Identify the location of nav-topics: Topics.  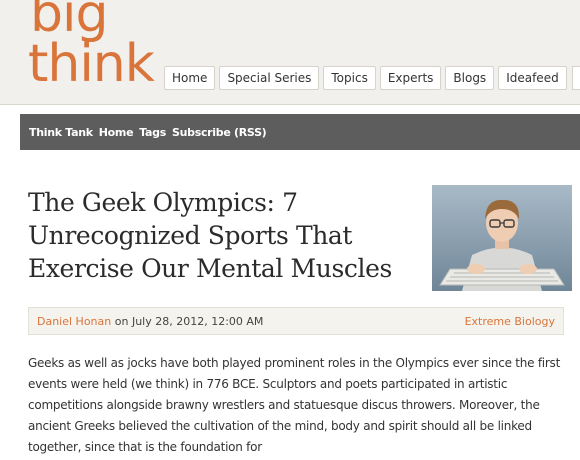
(349, 78).